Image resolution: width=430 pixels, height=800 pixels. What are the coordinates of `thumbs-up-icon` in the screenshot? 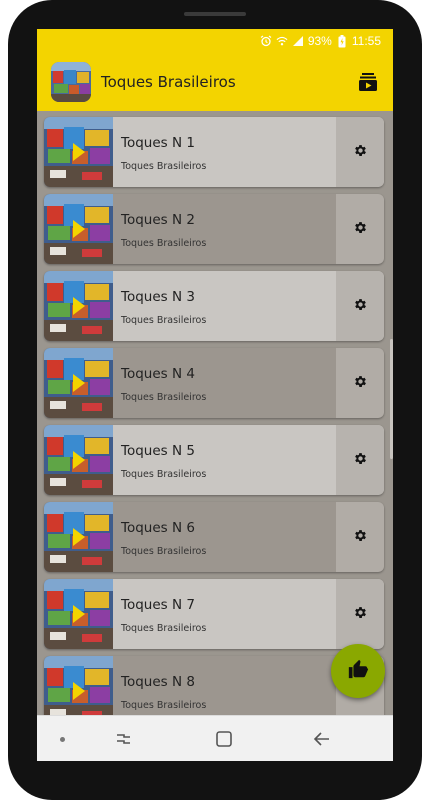 It's located at (358, 671).